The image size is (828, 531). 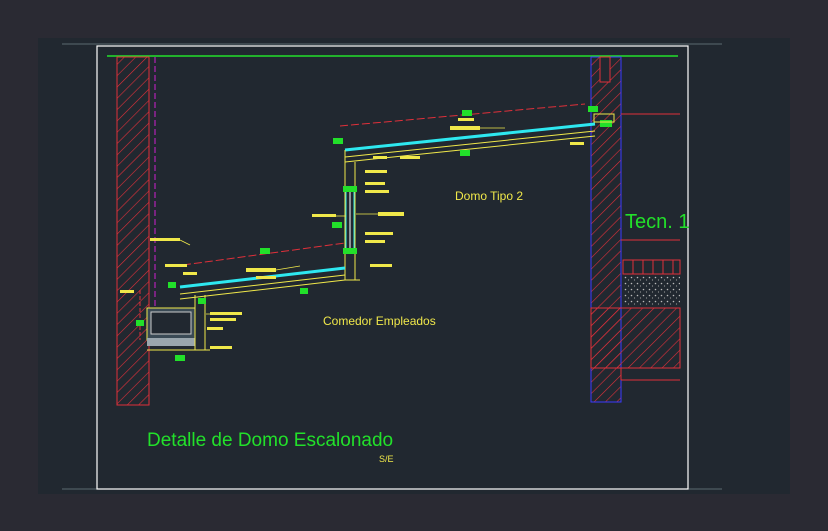 I want to click on leader-lines, so click(x=342, y=221).